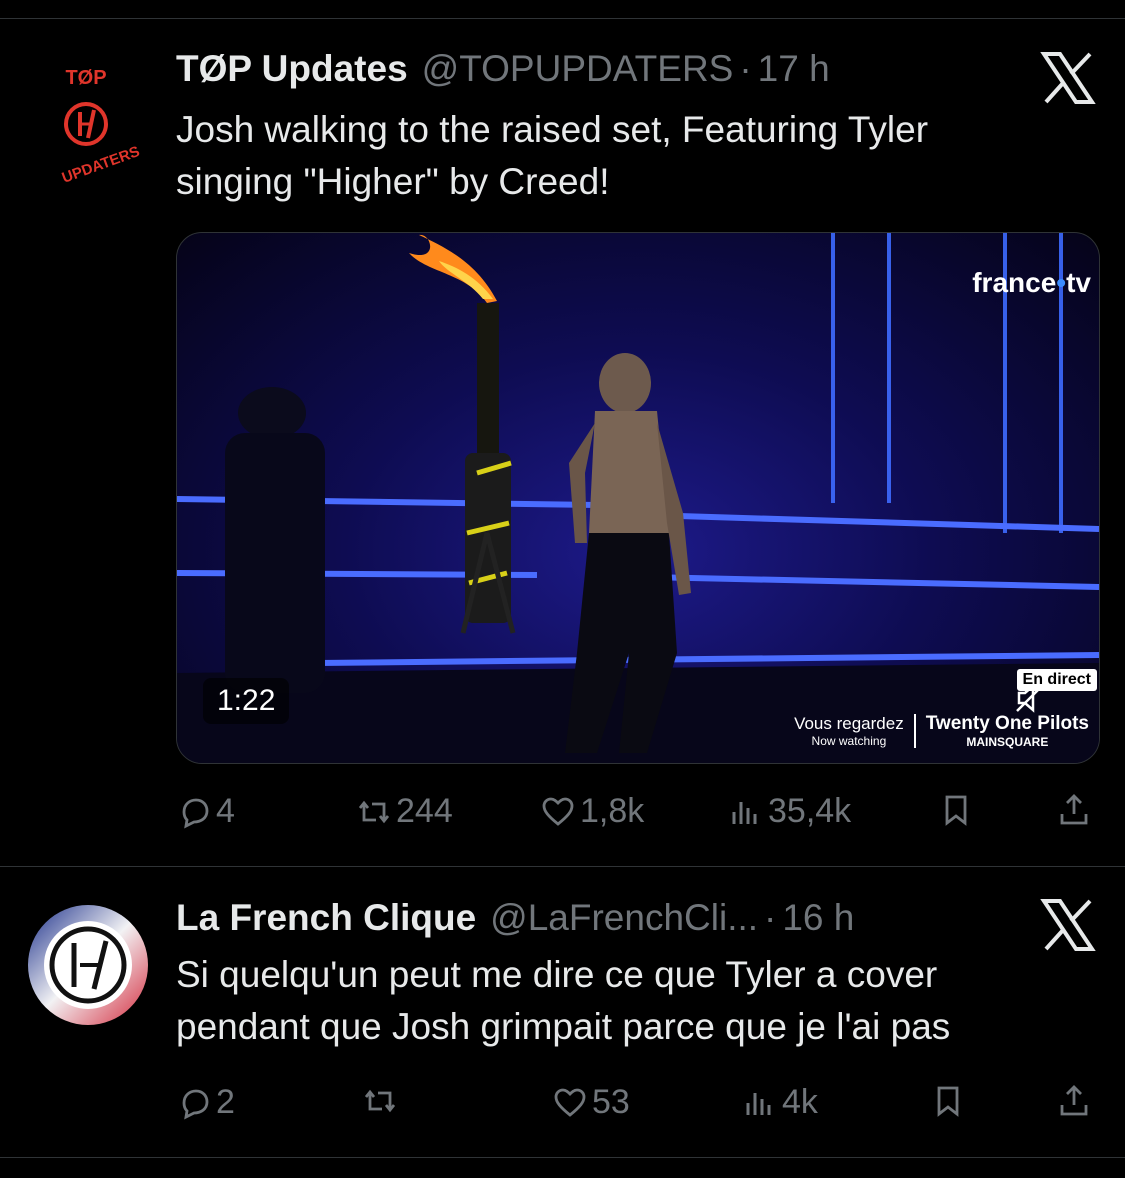  What do you see at coordinates (246, 701) in the screenshot?
I see `video-duration: 1:22` at bounding box center [246, 701].